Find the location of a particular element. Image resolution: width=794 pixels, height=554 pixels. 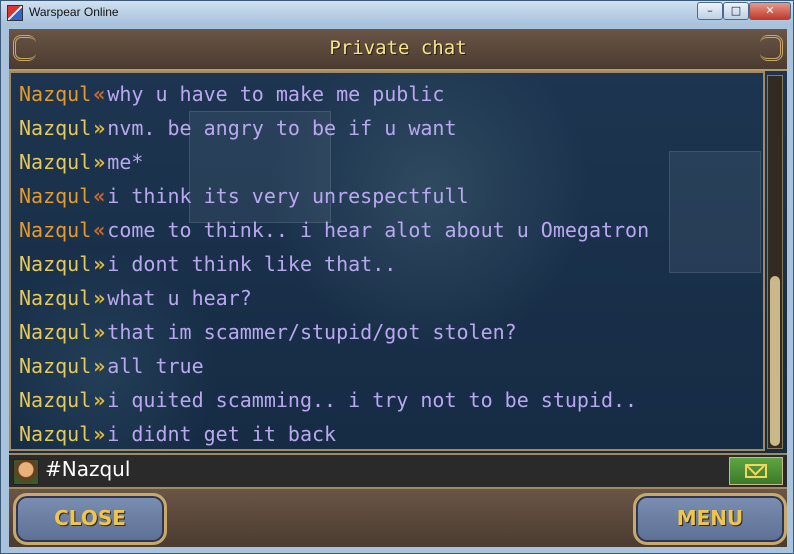

message-text: that im scammer/stupid/got stolen? is located at coordinates (312, 332).